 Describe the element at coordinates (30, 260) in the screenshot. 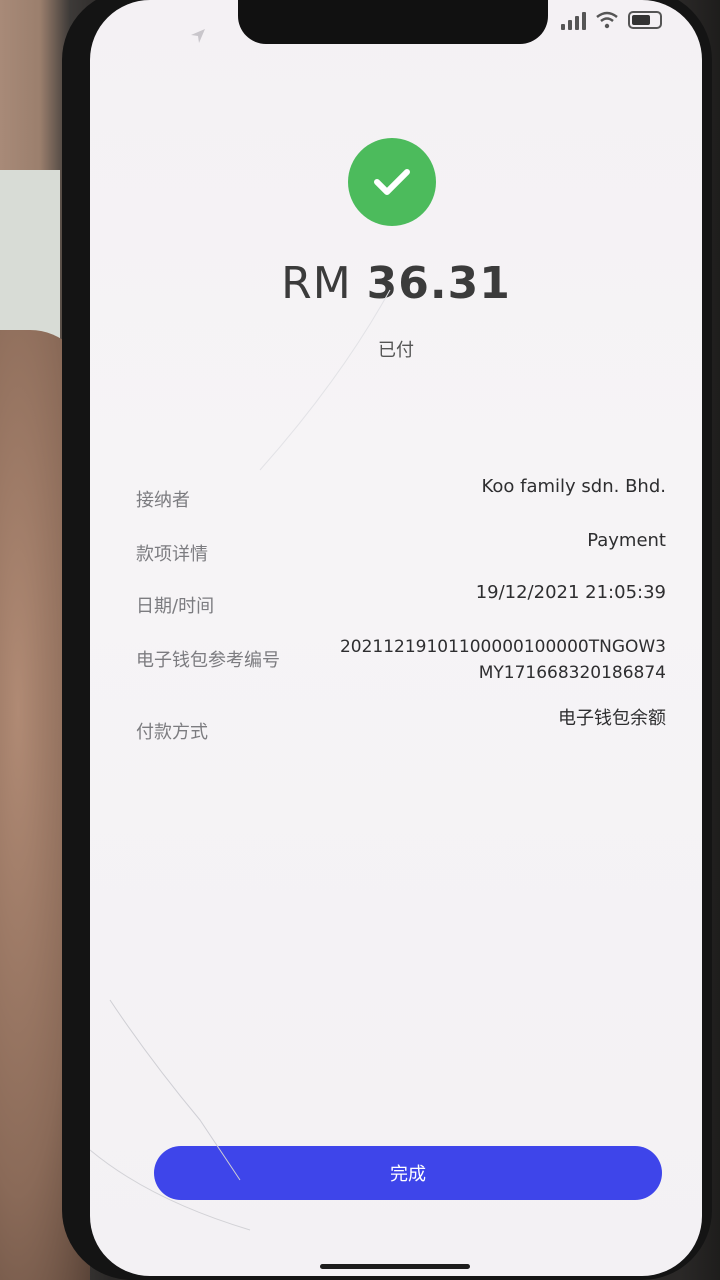

I see `background-wall` at that location.